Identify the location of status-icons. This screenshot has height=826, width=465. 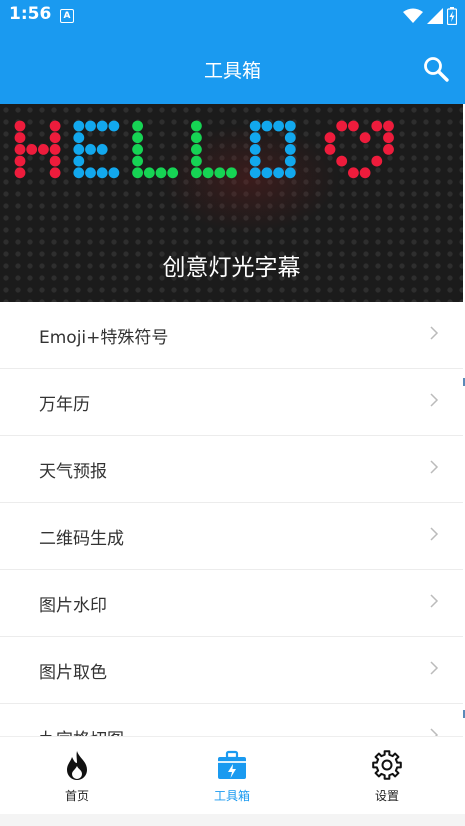
(430, 16).